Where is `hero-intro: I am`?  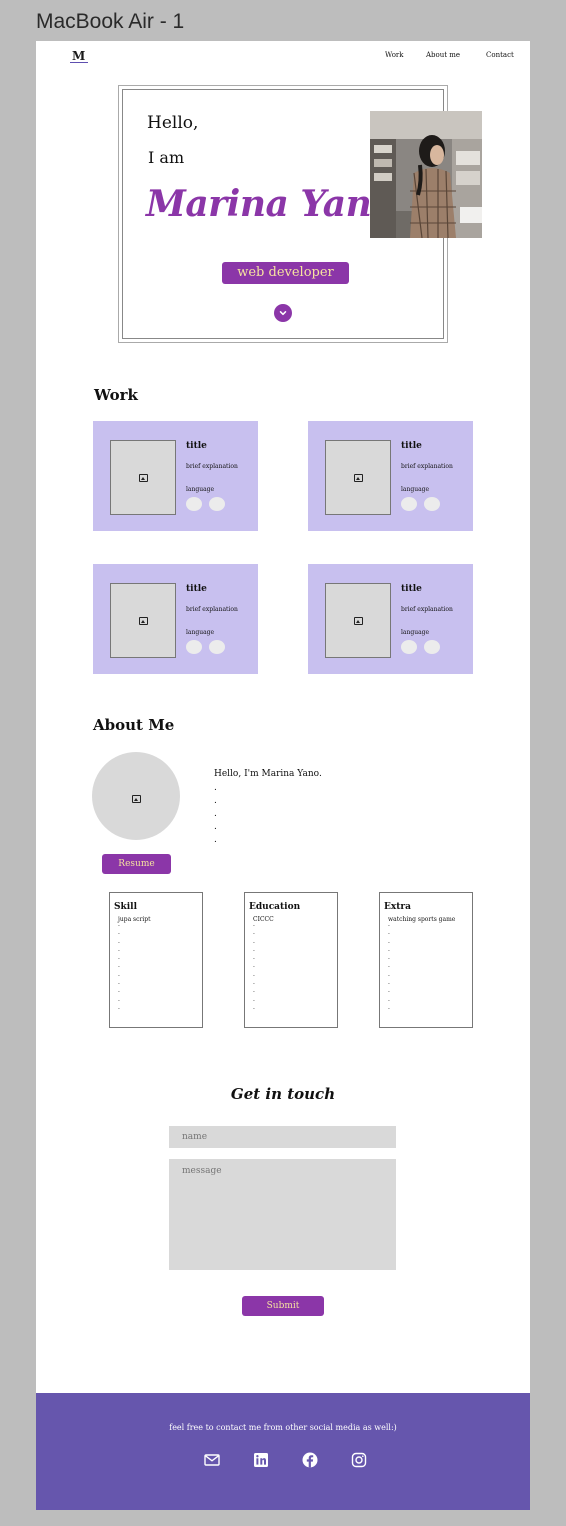
hero-intro: I am is located at coordinates (166, 157).